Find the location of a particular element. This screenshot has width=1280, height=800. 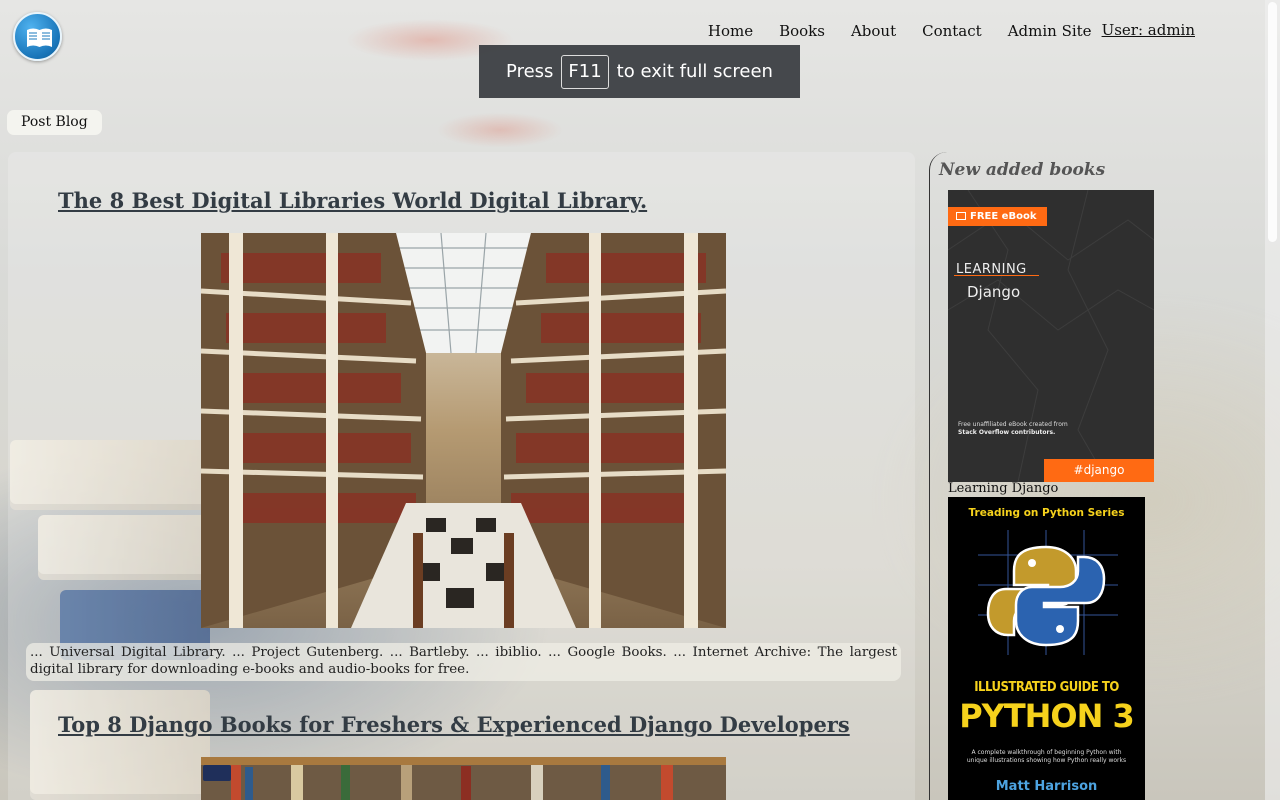

fullscreen-exit-toast: Press F11 to exit full screen is located at coordinates (639, 71).